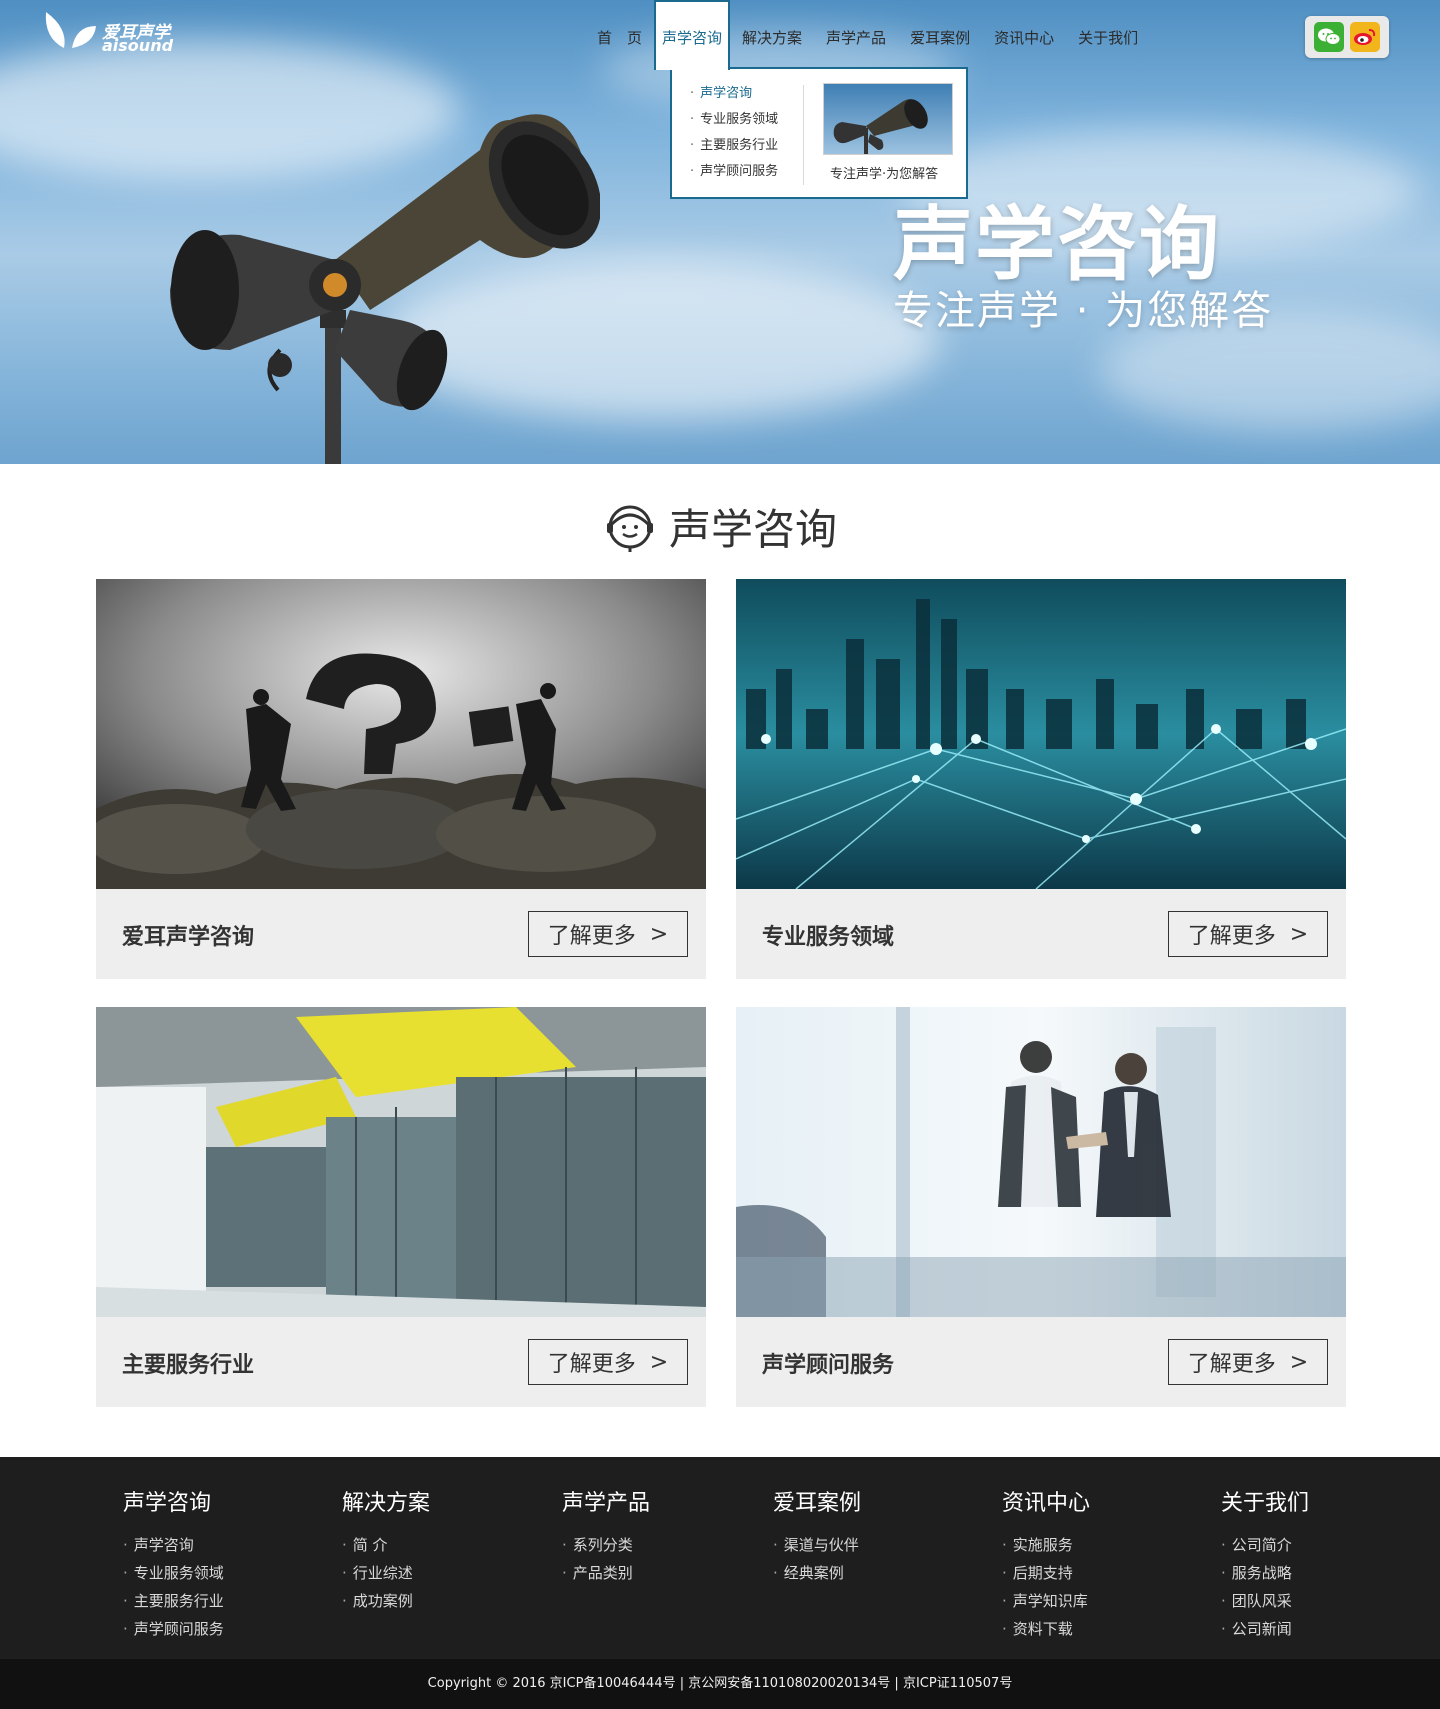 Image resolution: width=1440 pixels, height=1709 pixels. I want to click on nav-item-acoustic-consulting: 声学咨询, so click(692, 35).